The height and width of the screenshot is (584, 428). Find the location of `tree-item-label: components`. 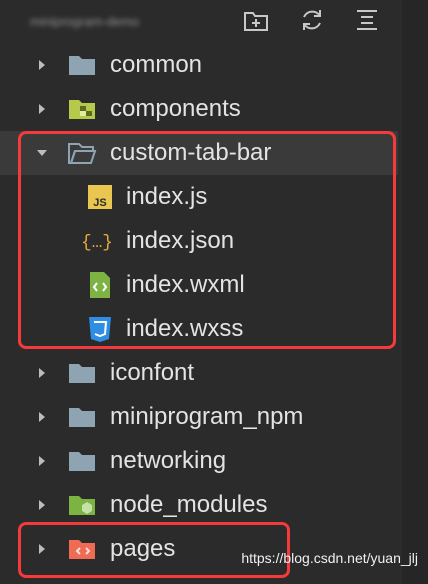

tree-item-label: components is located at coordinates (175, 108).